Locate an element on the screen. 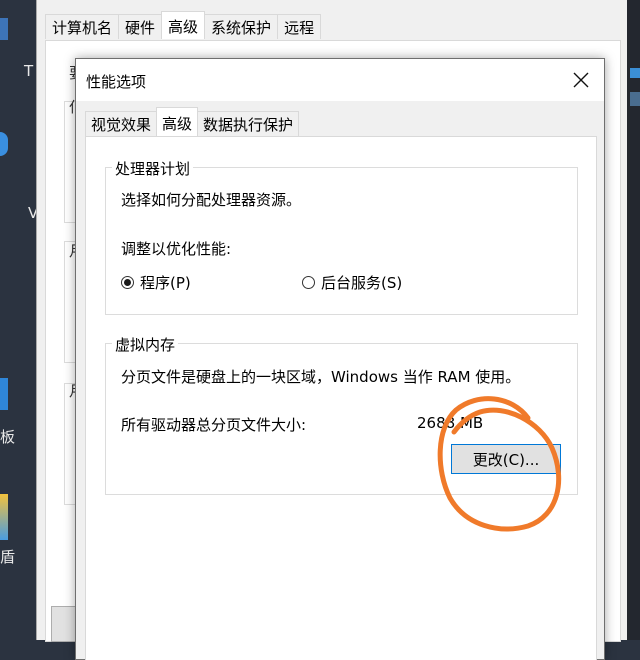  virtual-memory-title: 虚拟内存 is located at coordinates (145, 344).